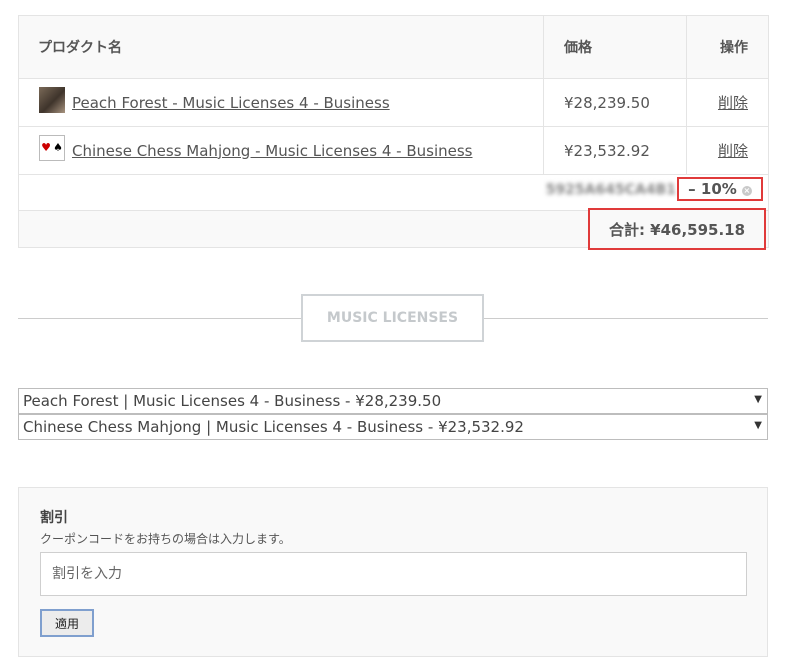 This screenshot has width=797, height=657. I want to click on item-price: ¥23,532.92, so click(615, 150).